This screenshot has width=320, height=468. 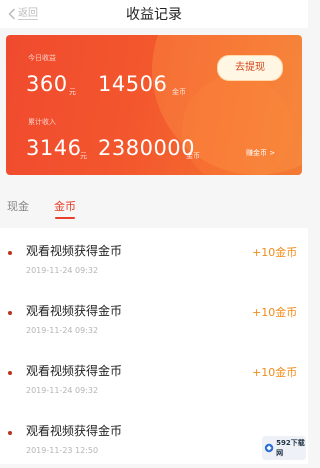 What do you see at coordinates (250, 68) in the screenshot?
I see `withdraw-button: 去提现` at bounding box center [250, 68].